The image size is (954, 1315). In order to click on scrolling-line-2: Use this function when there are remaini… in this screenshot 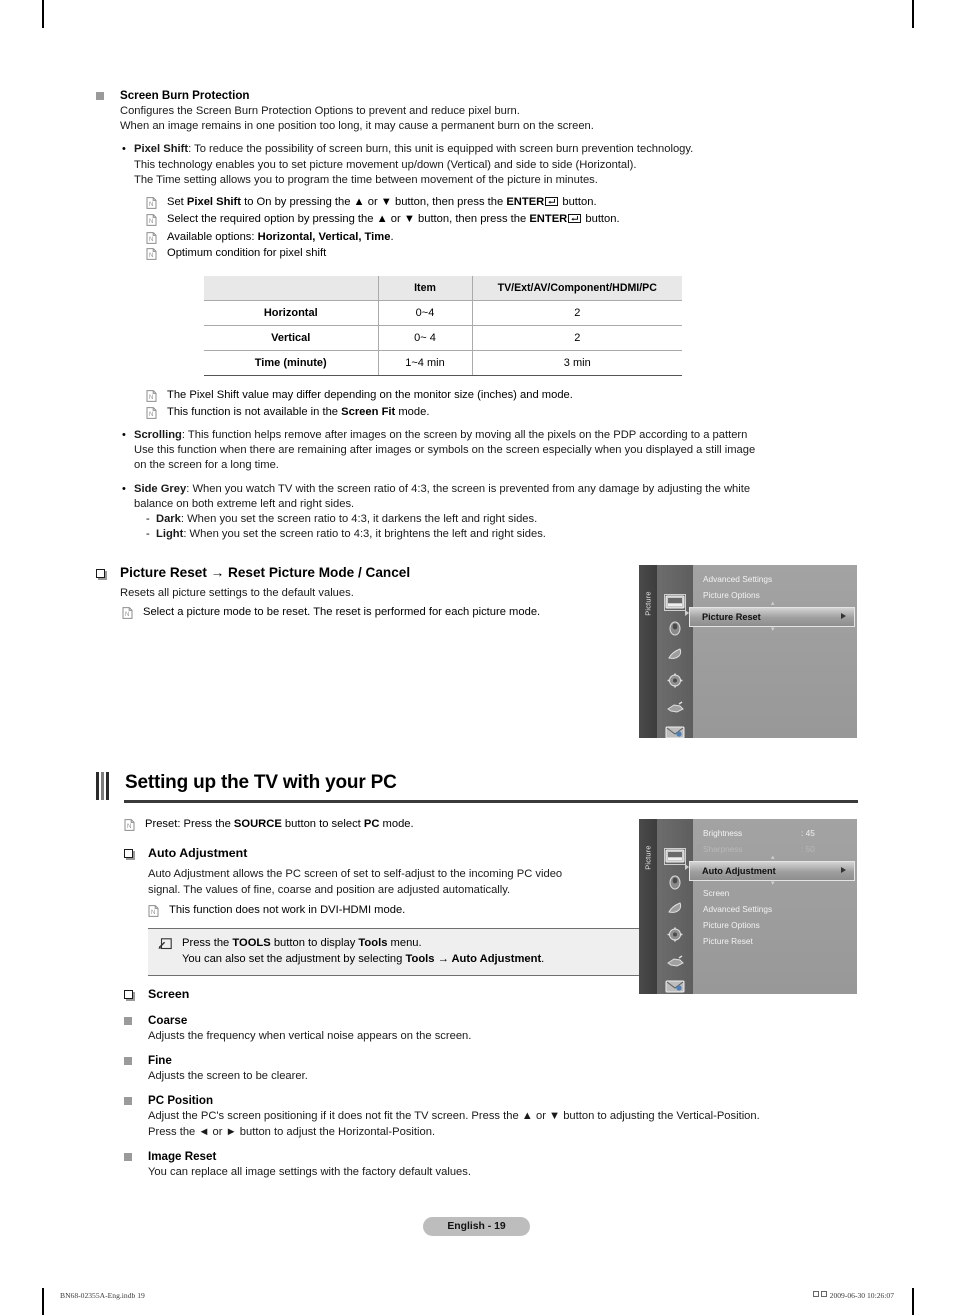, I will do `click(445, 450)`.